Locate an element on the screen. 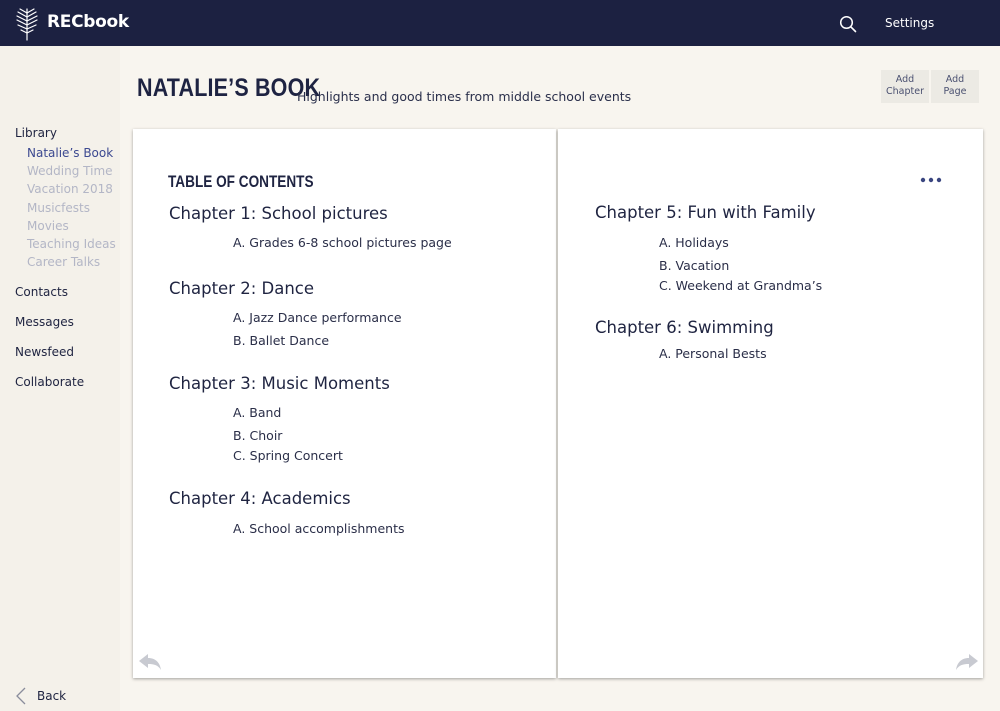 Image resolution: width=1000 pixels, height=711 pixels. section-item: A. School accomplishments is located at coordinates (319, 528).